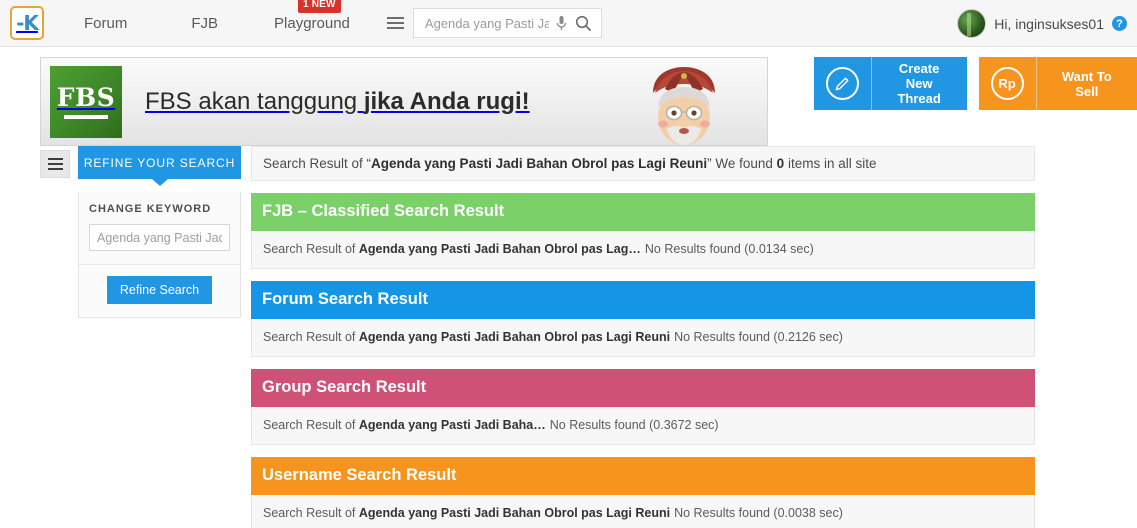 The image size is (1137, 528). I want to click on nav-item-fjb: FJB, so click(204, 23).